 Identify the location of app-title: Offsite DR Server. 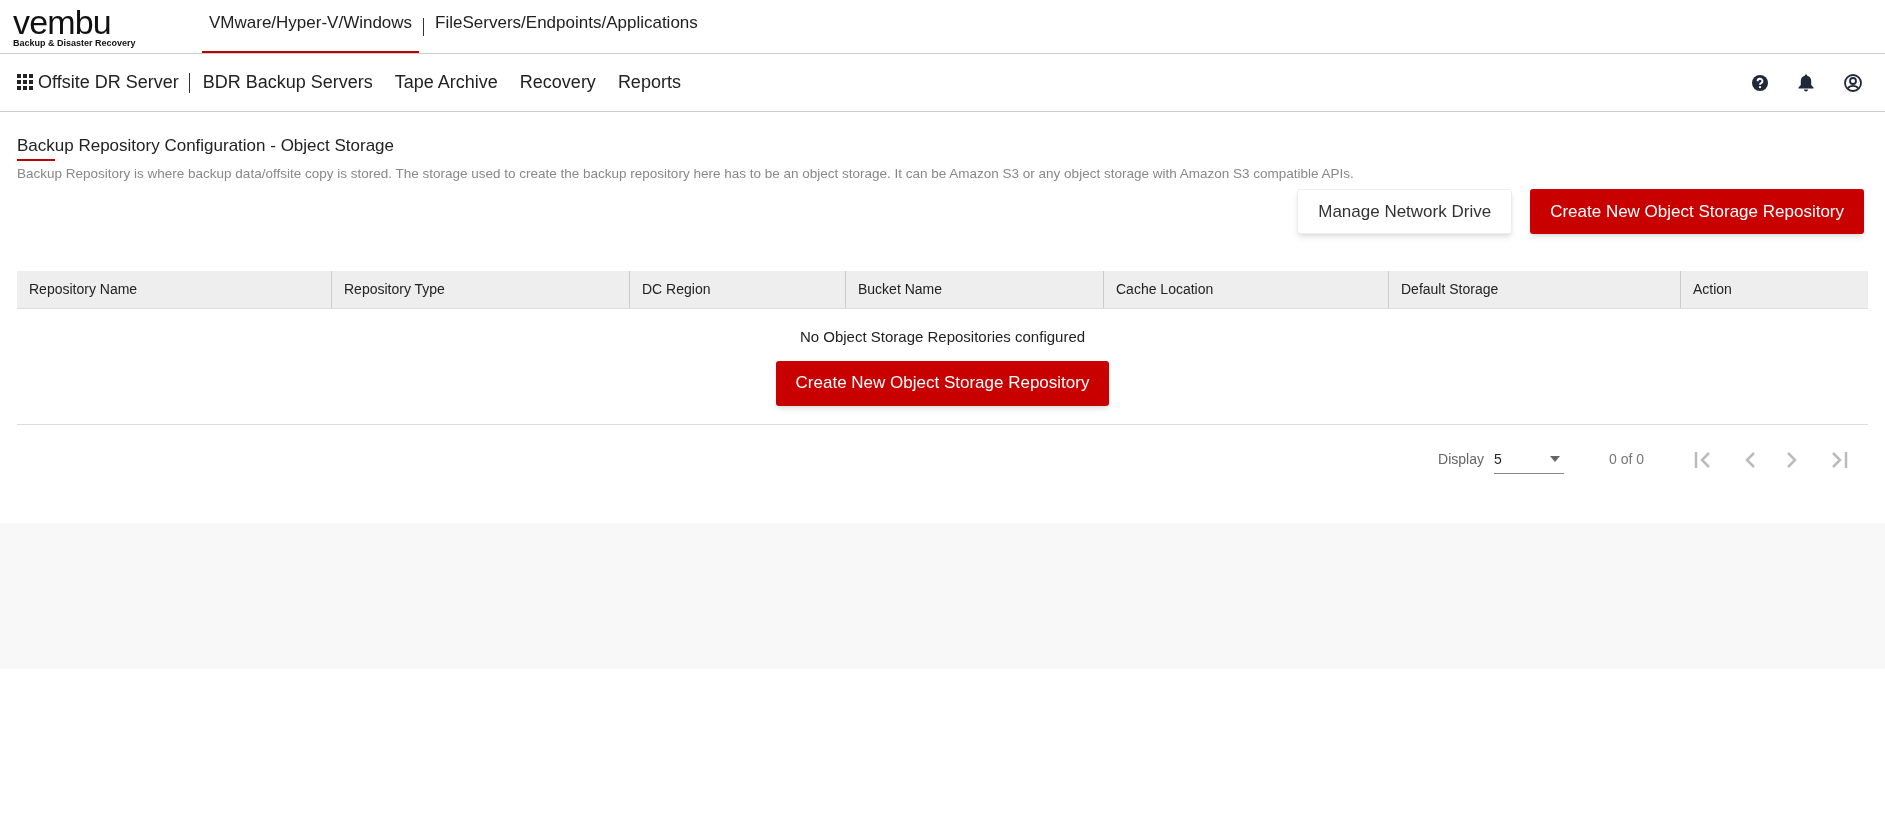
(108, 82).